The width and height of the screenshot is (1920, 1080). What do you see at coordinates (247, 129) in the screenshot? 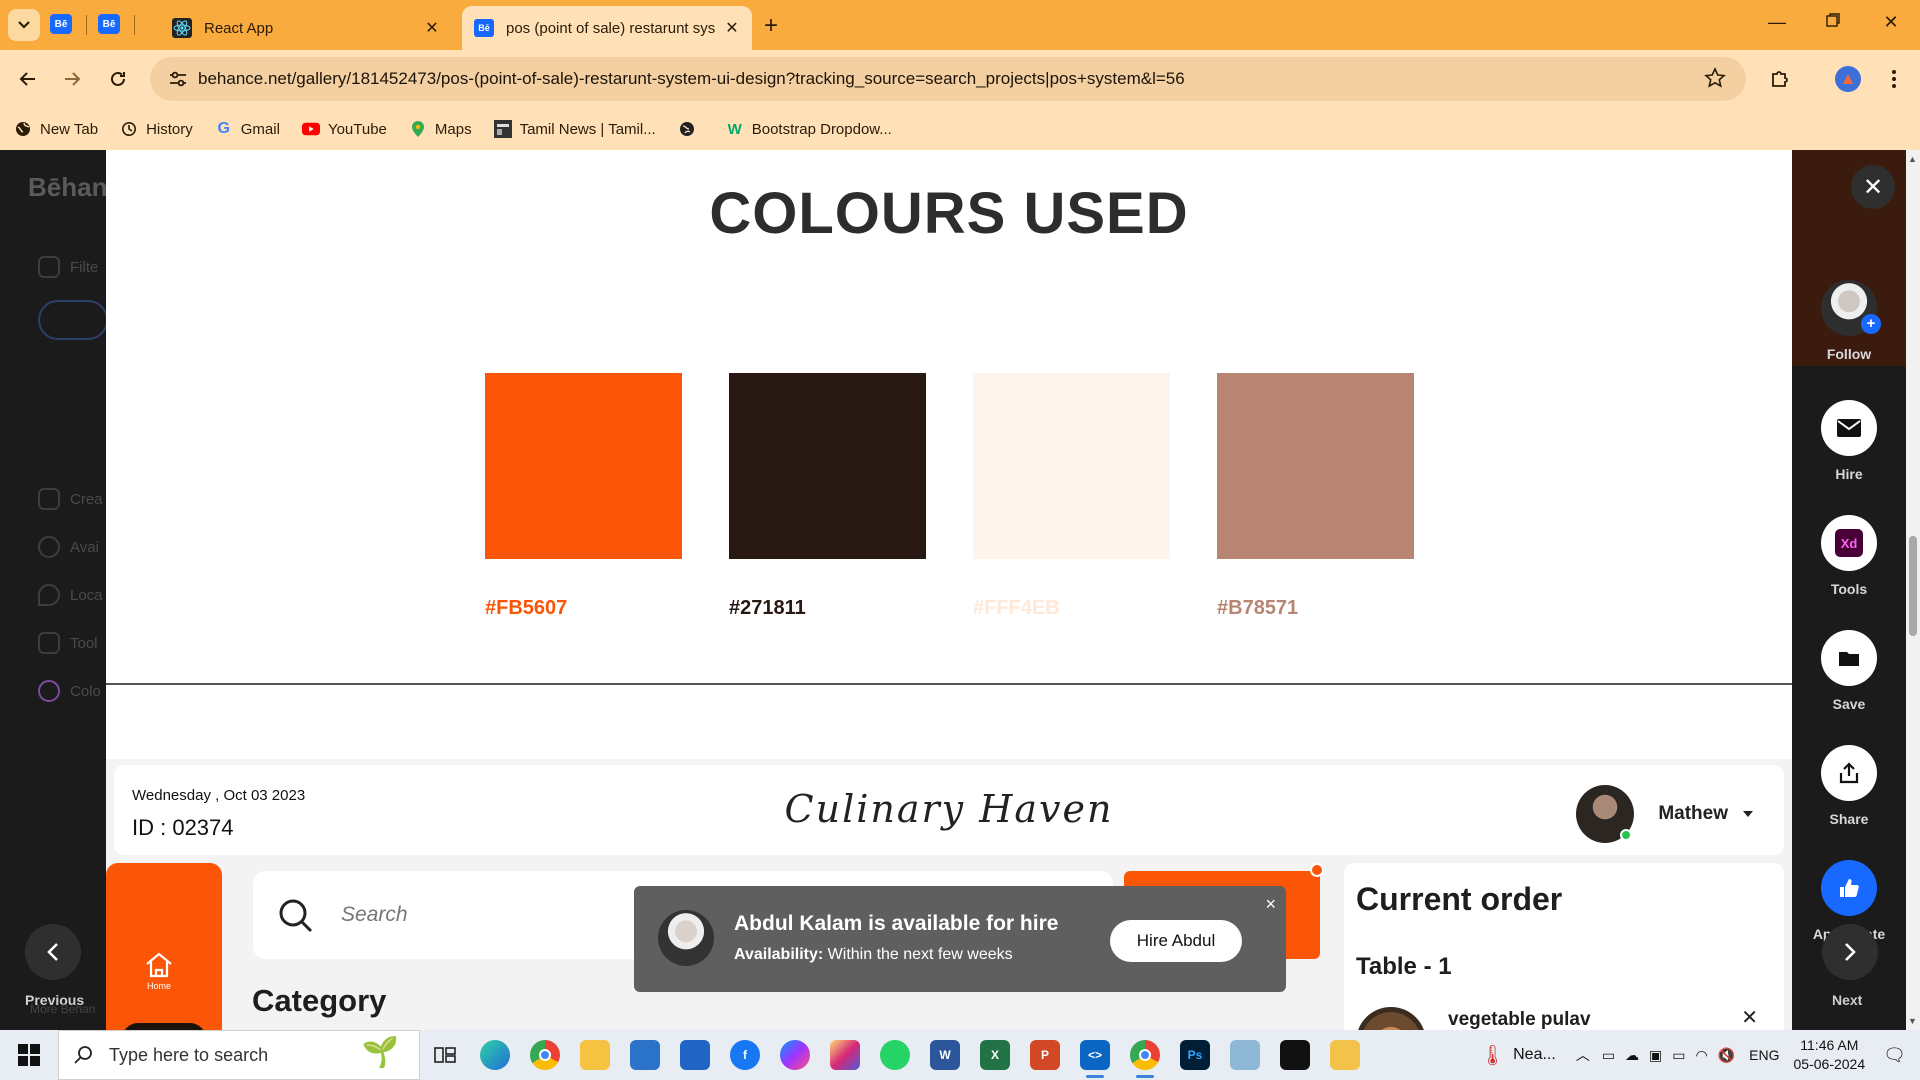
I see `bookmark-gmail: G Gmail` at bounding box center [247, 129].